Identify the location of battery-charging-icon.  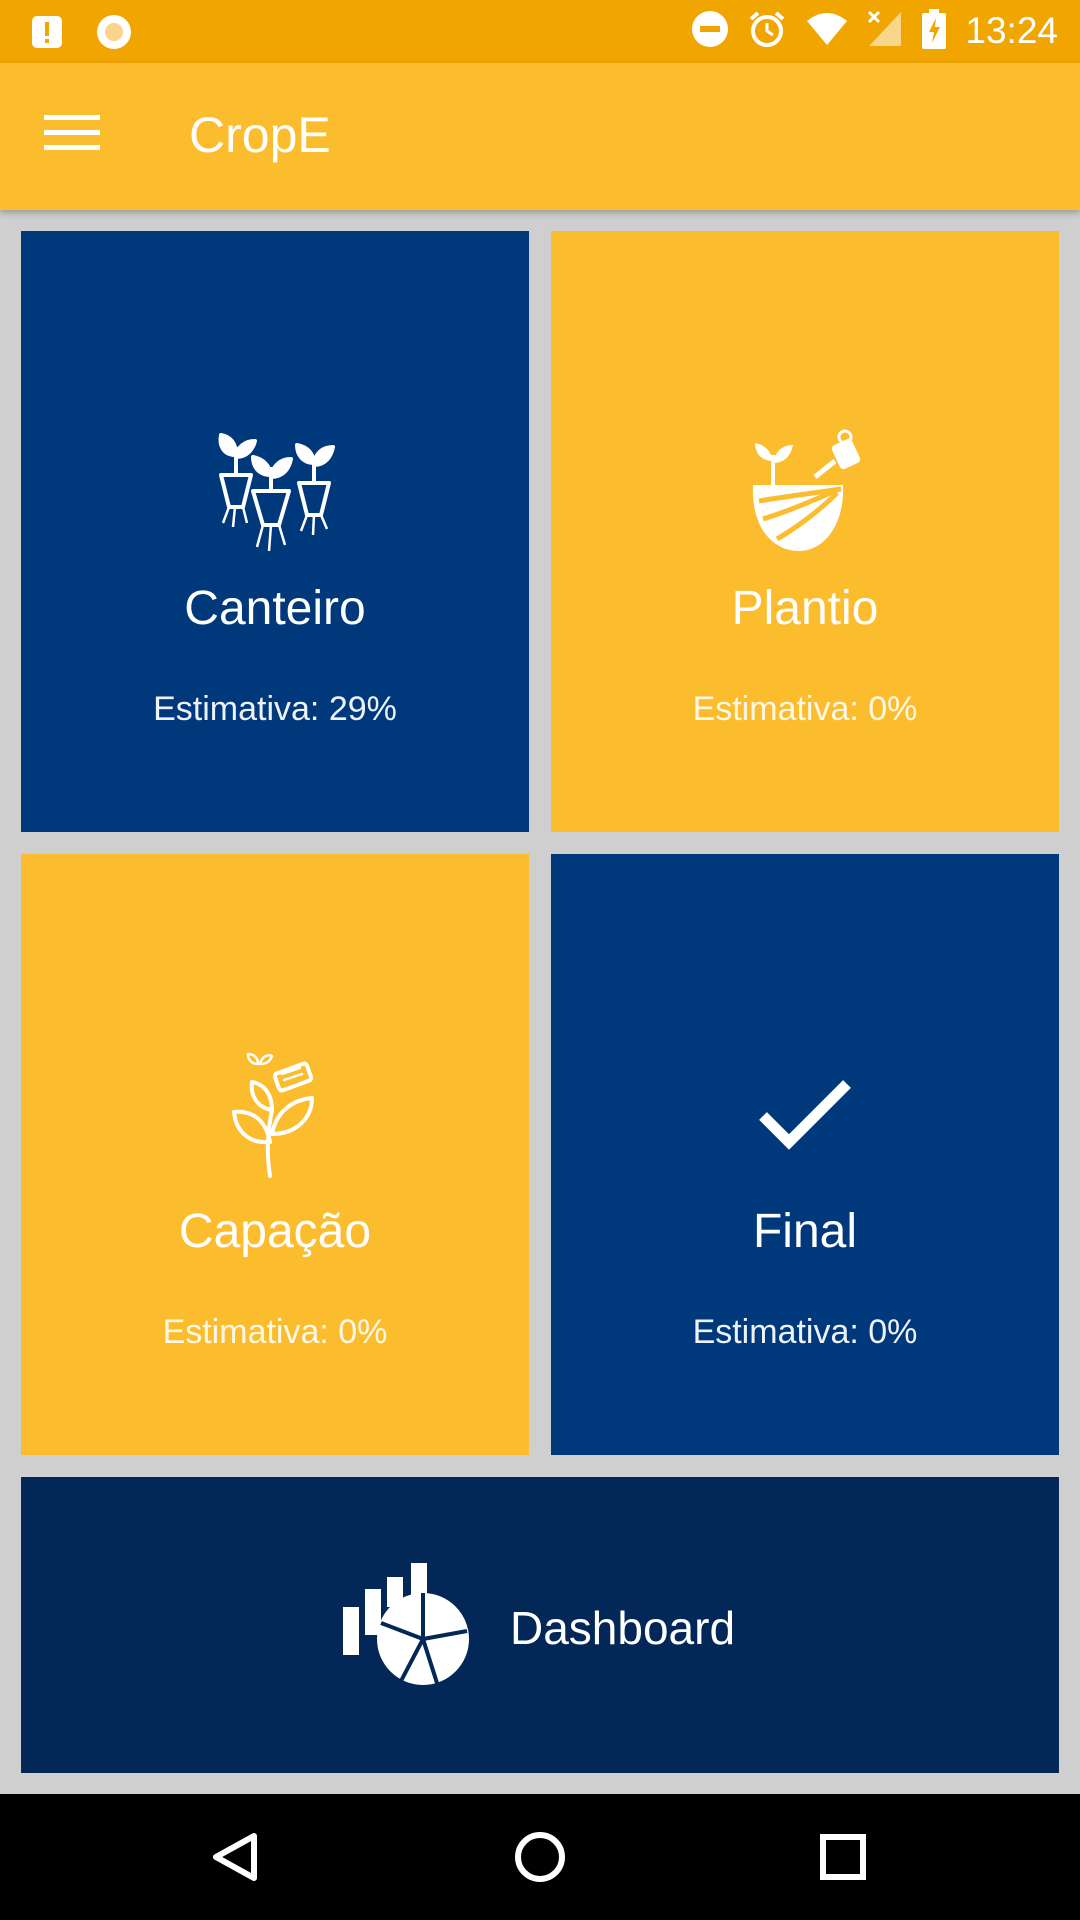
(934, 31).